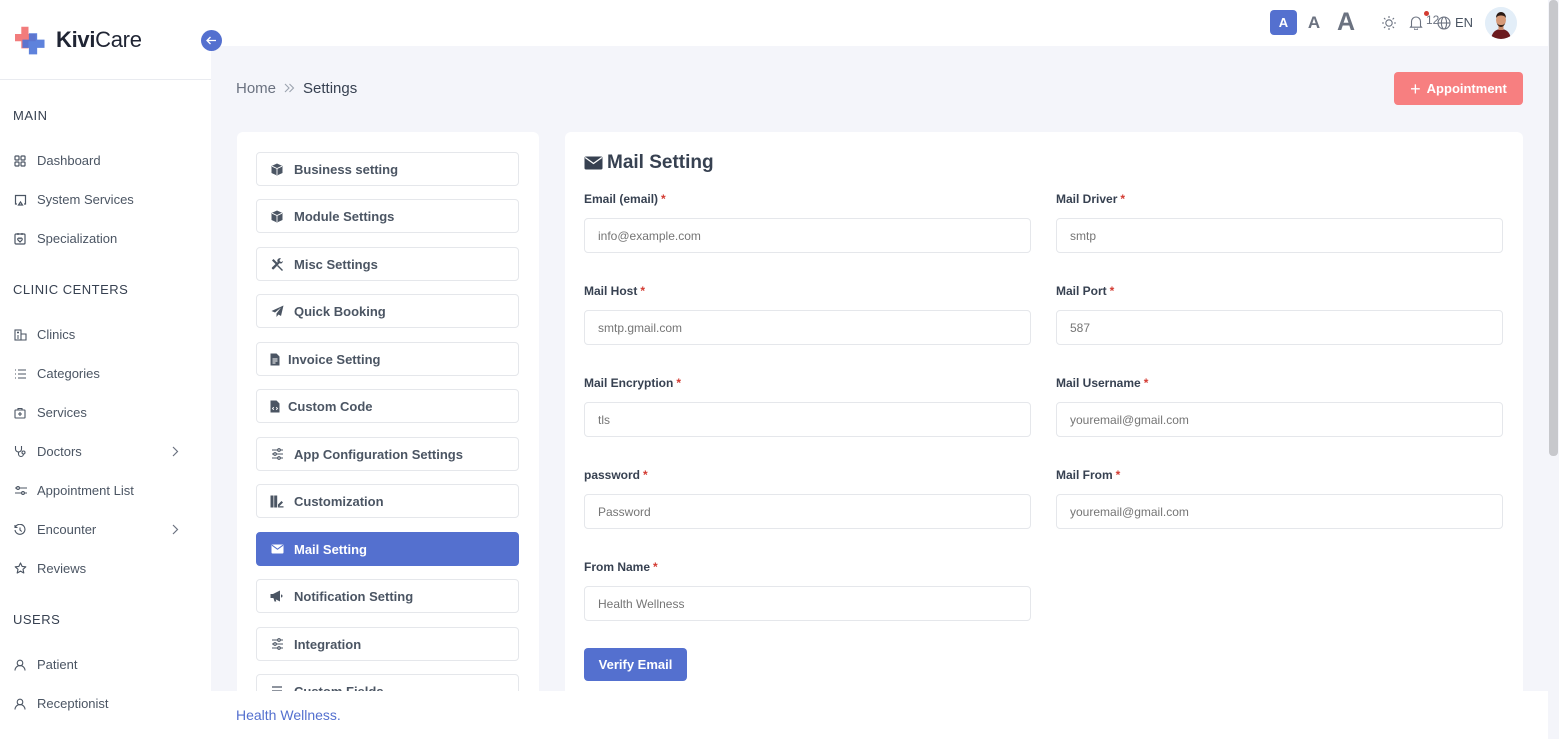  I want to click on settings-menu-mail-setting: Mail Setting, so click(387, 549).